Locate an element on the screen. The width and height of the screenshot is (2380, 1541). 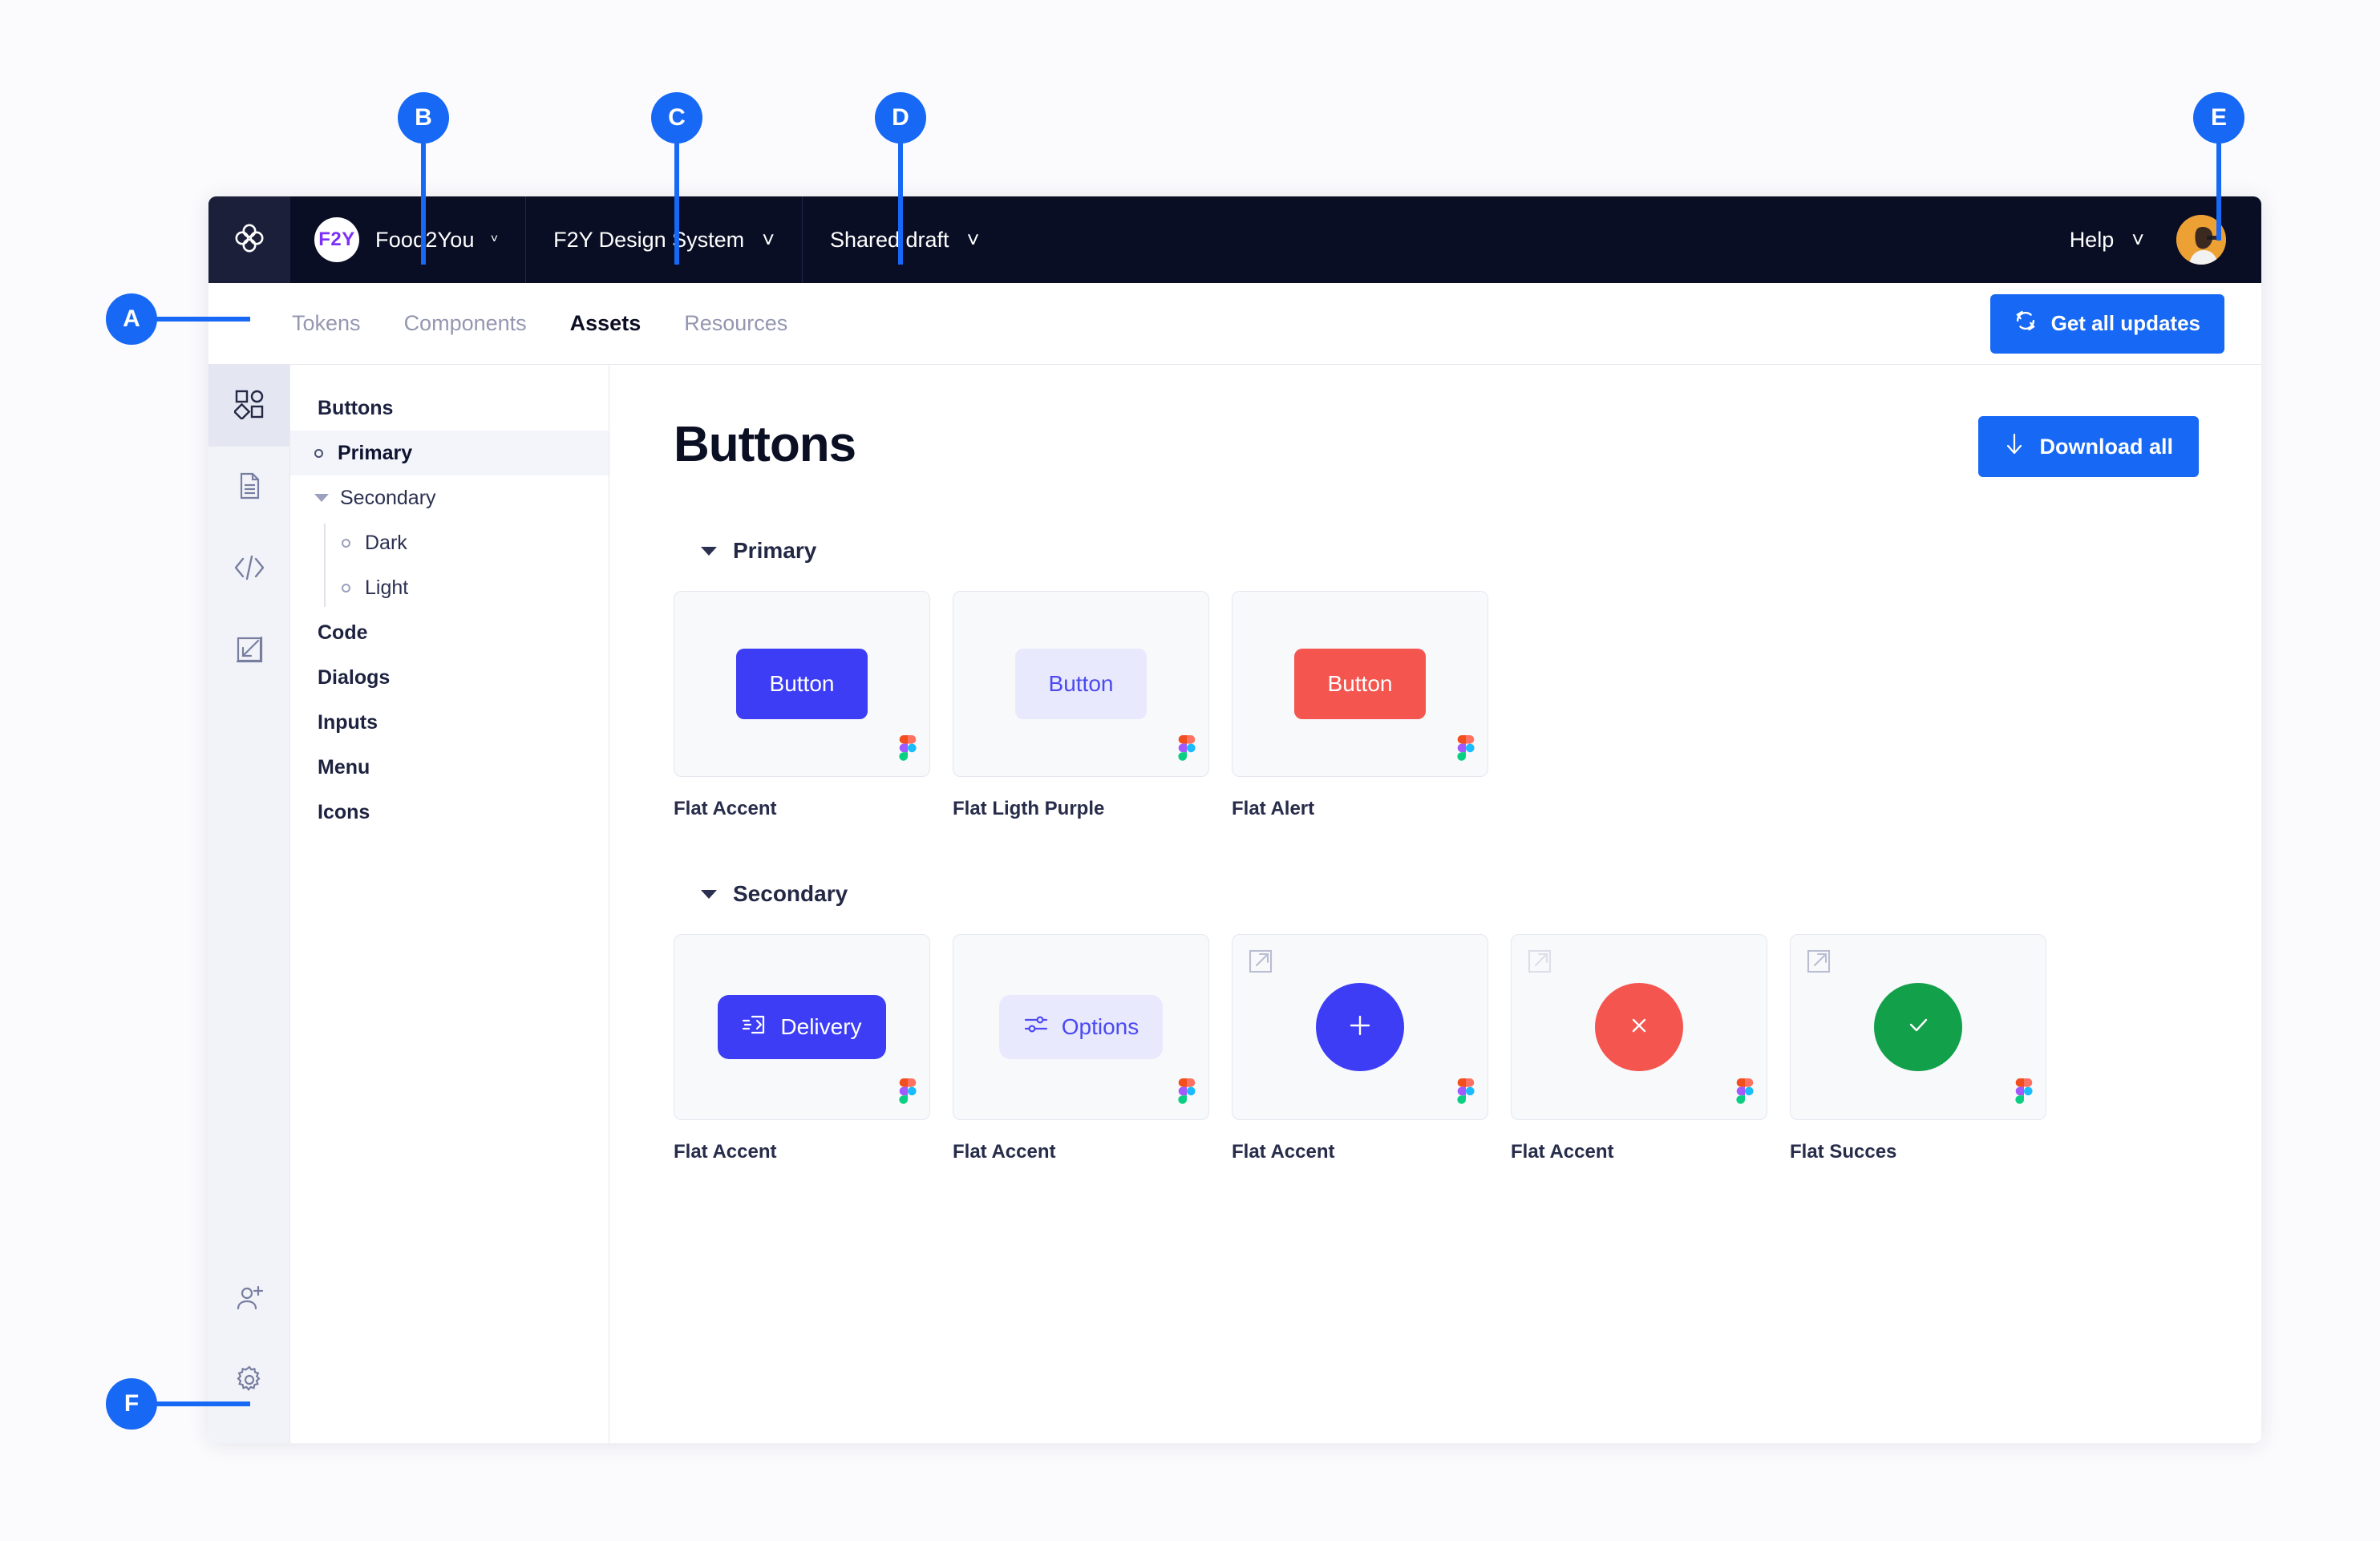
tab-resources: Resources is located at coordinates (736, 323).